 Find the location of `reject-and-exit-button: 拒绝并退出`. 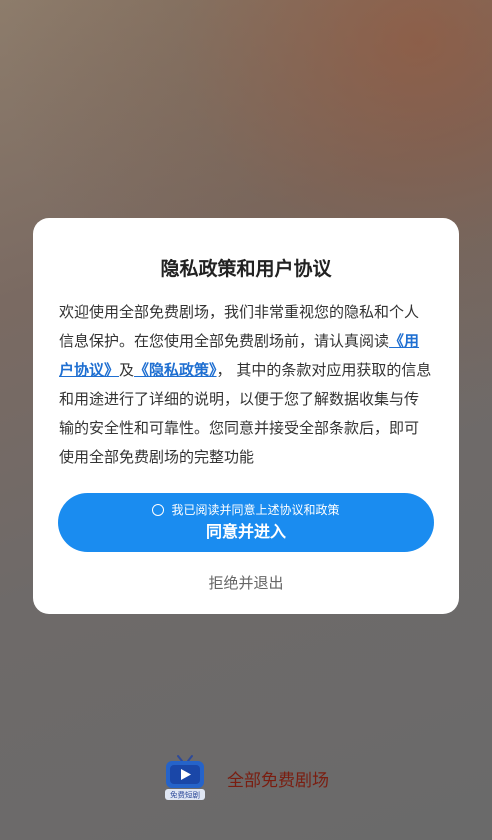

reject-and-exit-button: 拒绝并退出 is located at coordinates (246, 582).